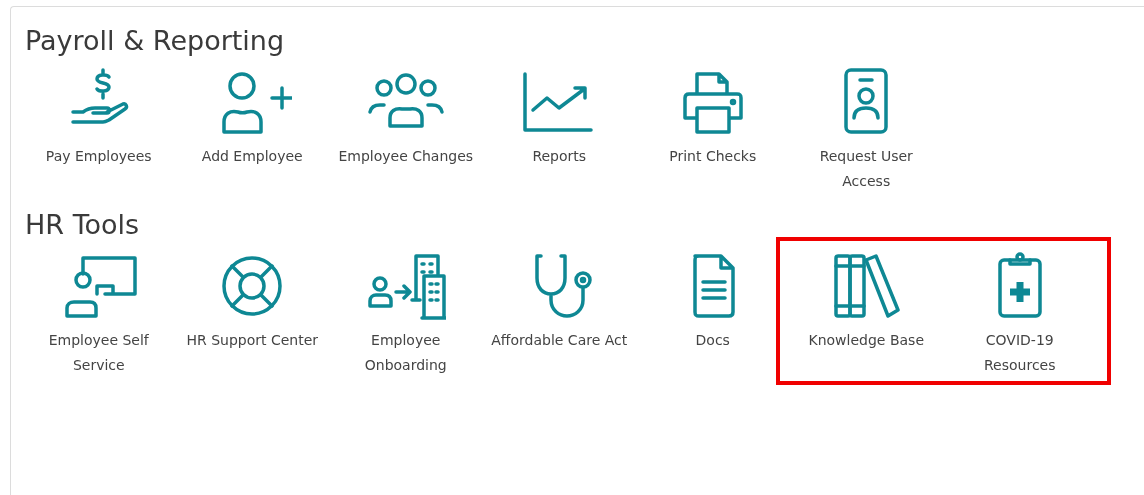 The image size is (1144, 495). Describe the element at coordinates (406, 156) in the screenshot. I see `tile-link: Employee Changes` at that location.